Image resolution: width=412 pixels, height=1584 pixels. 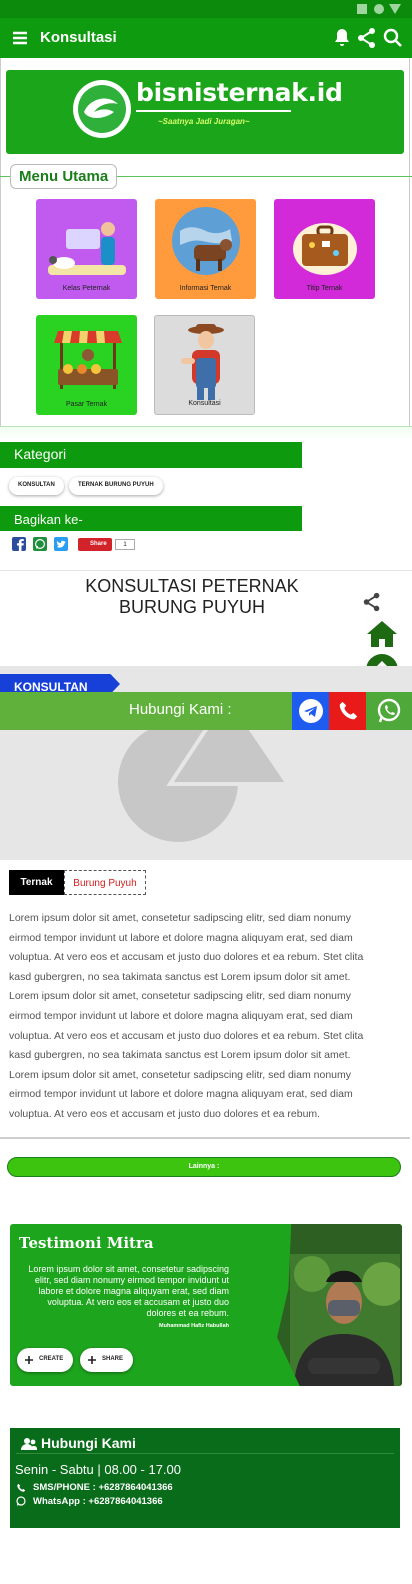 What do you see at coordinates (98, 1501) in the screenshot?
I see `footer-whatsapp: WhatsApp : +6287864041366` at bounding box center [98, 1501].